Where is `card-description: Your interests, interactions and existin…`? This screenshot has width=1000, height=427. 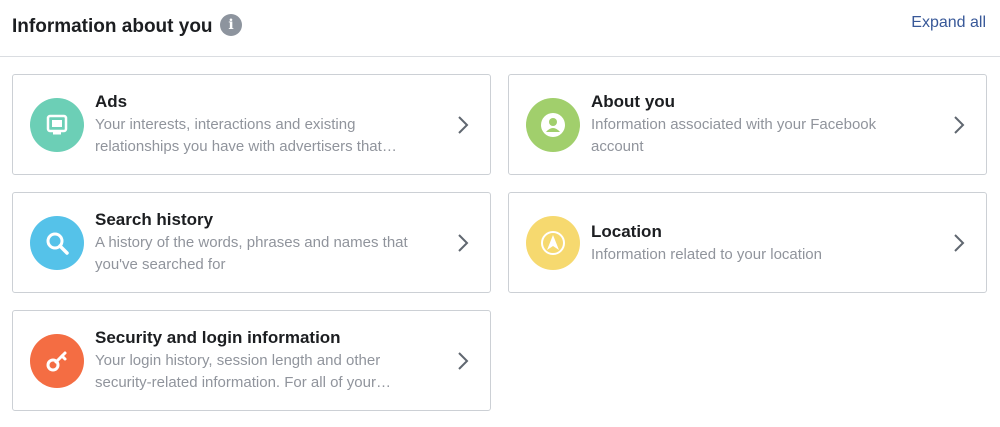
card-description: Your interests, interactions and existin… is located at coordinates (246, 135).